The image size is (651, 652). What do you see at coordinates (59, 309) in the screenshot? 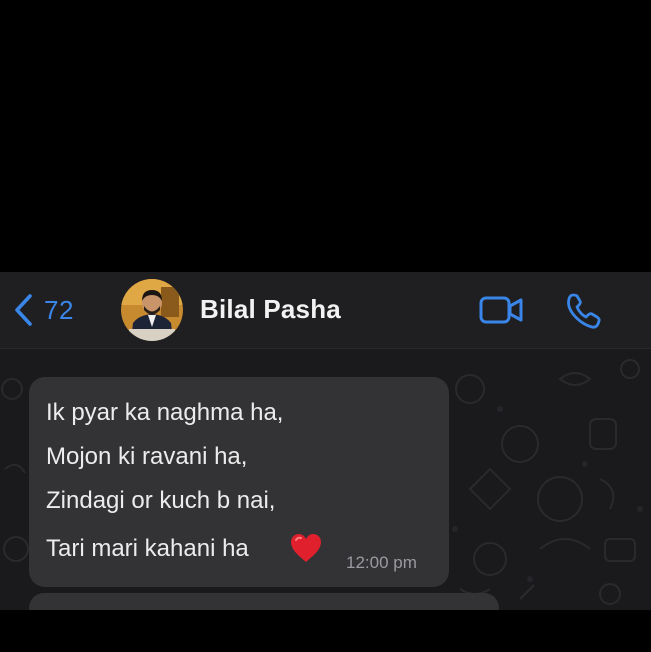
I see `unread-count: 72` at bounding box center [59, 309].